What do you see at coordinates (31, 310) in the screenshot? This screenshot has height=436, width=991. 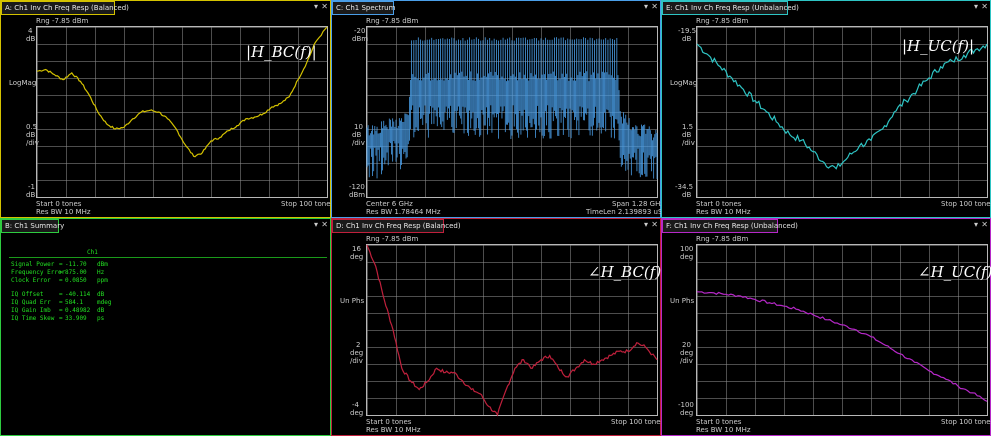 I see `summary-row-name: IQ Gain Imb` at bounding box center [31, 310].